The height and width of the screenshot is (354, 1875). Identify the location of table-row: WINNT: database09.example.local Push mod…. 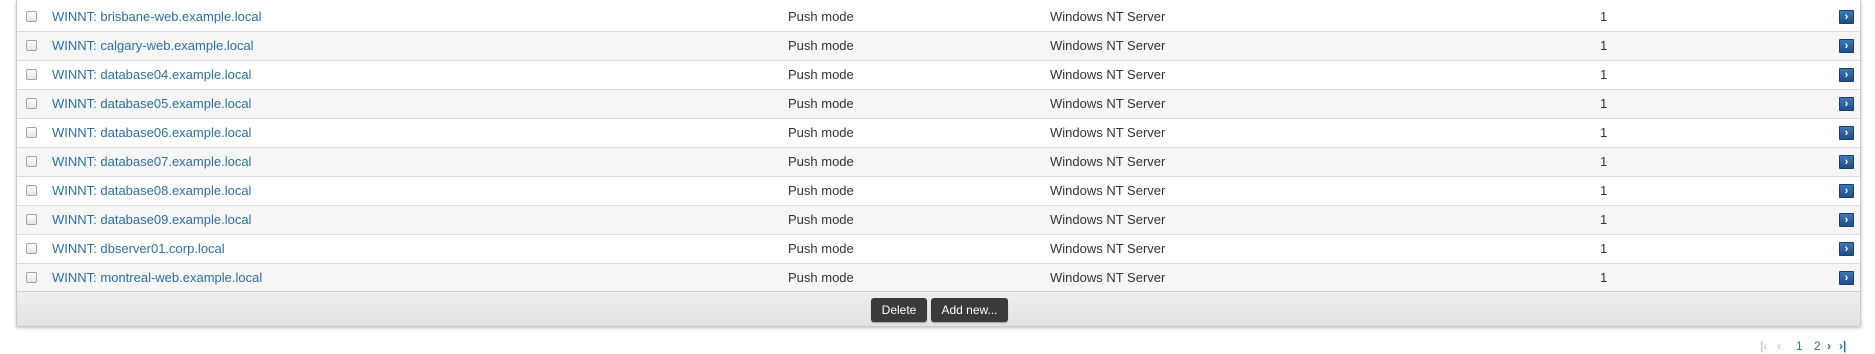
(938, 220).